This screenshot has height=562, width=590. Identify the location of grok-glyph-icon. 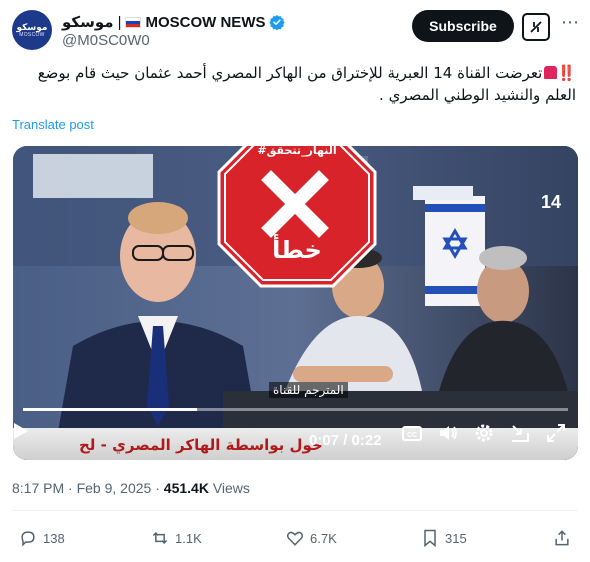
(536, 27).